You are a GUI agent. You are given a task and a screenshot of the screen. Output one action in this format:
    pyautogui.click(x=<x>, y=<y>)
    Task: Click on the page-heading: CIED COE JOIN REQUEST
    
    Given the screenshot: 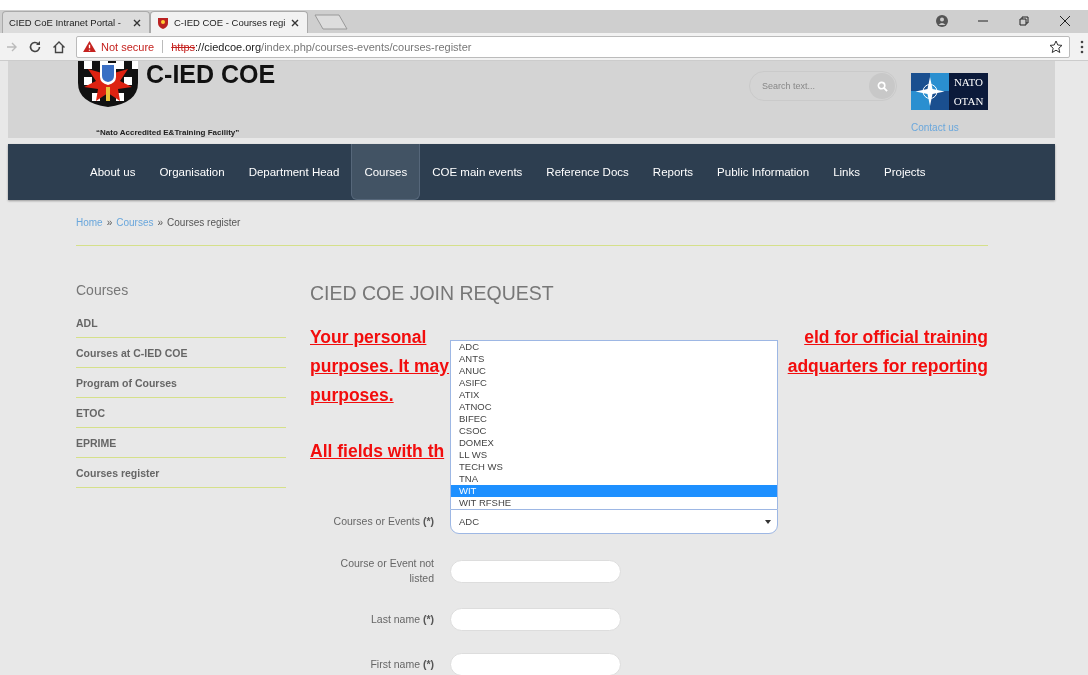 What is the action you would take?
    pyautogui.click(x=432, y=293)
    